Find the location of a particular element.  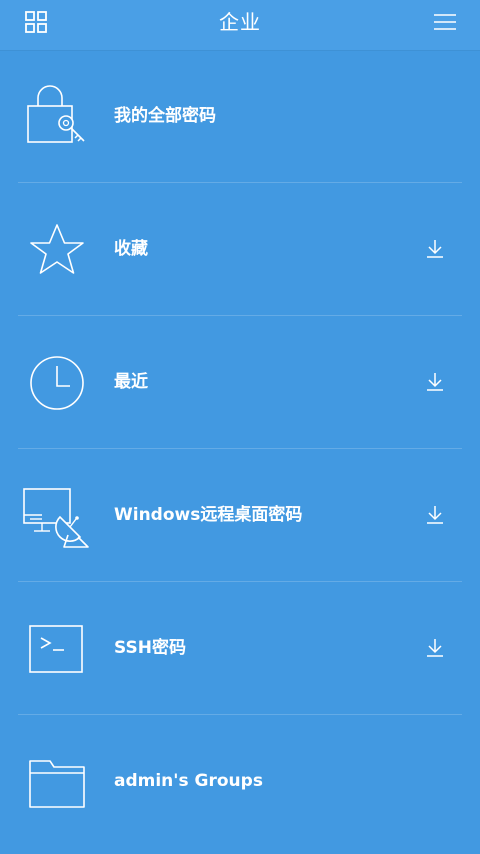

top-bar: 企业 is located at coordinates (240, 25).